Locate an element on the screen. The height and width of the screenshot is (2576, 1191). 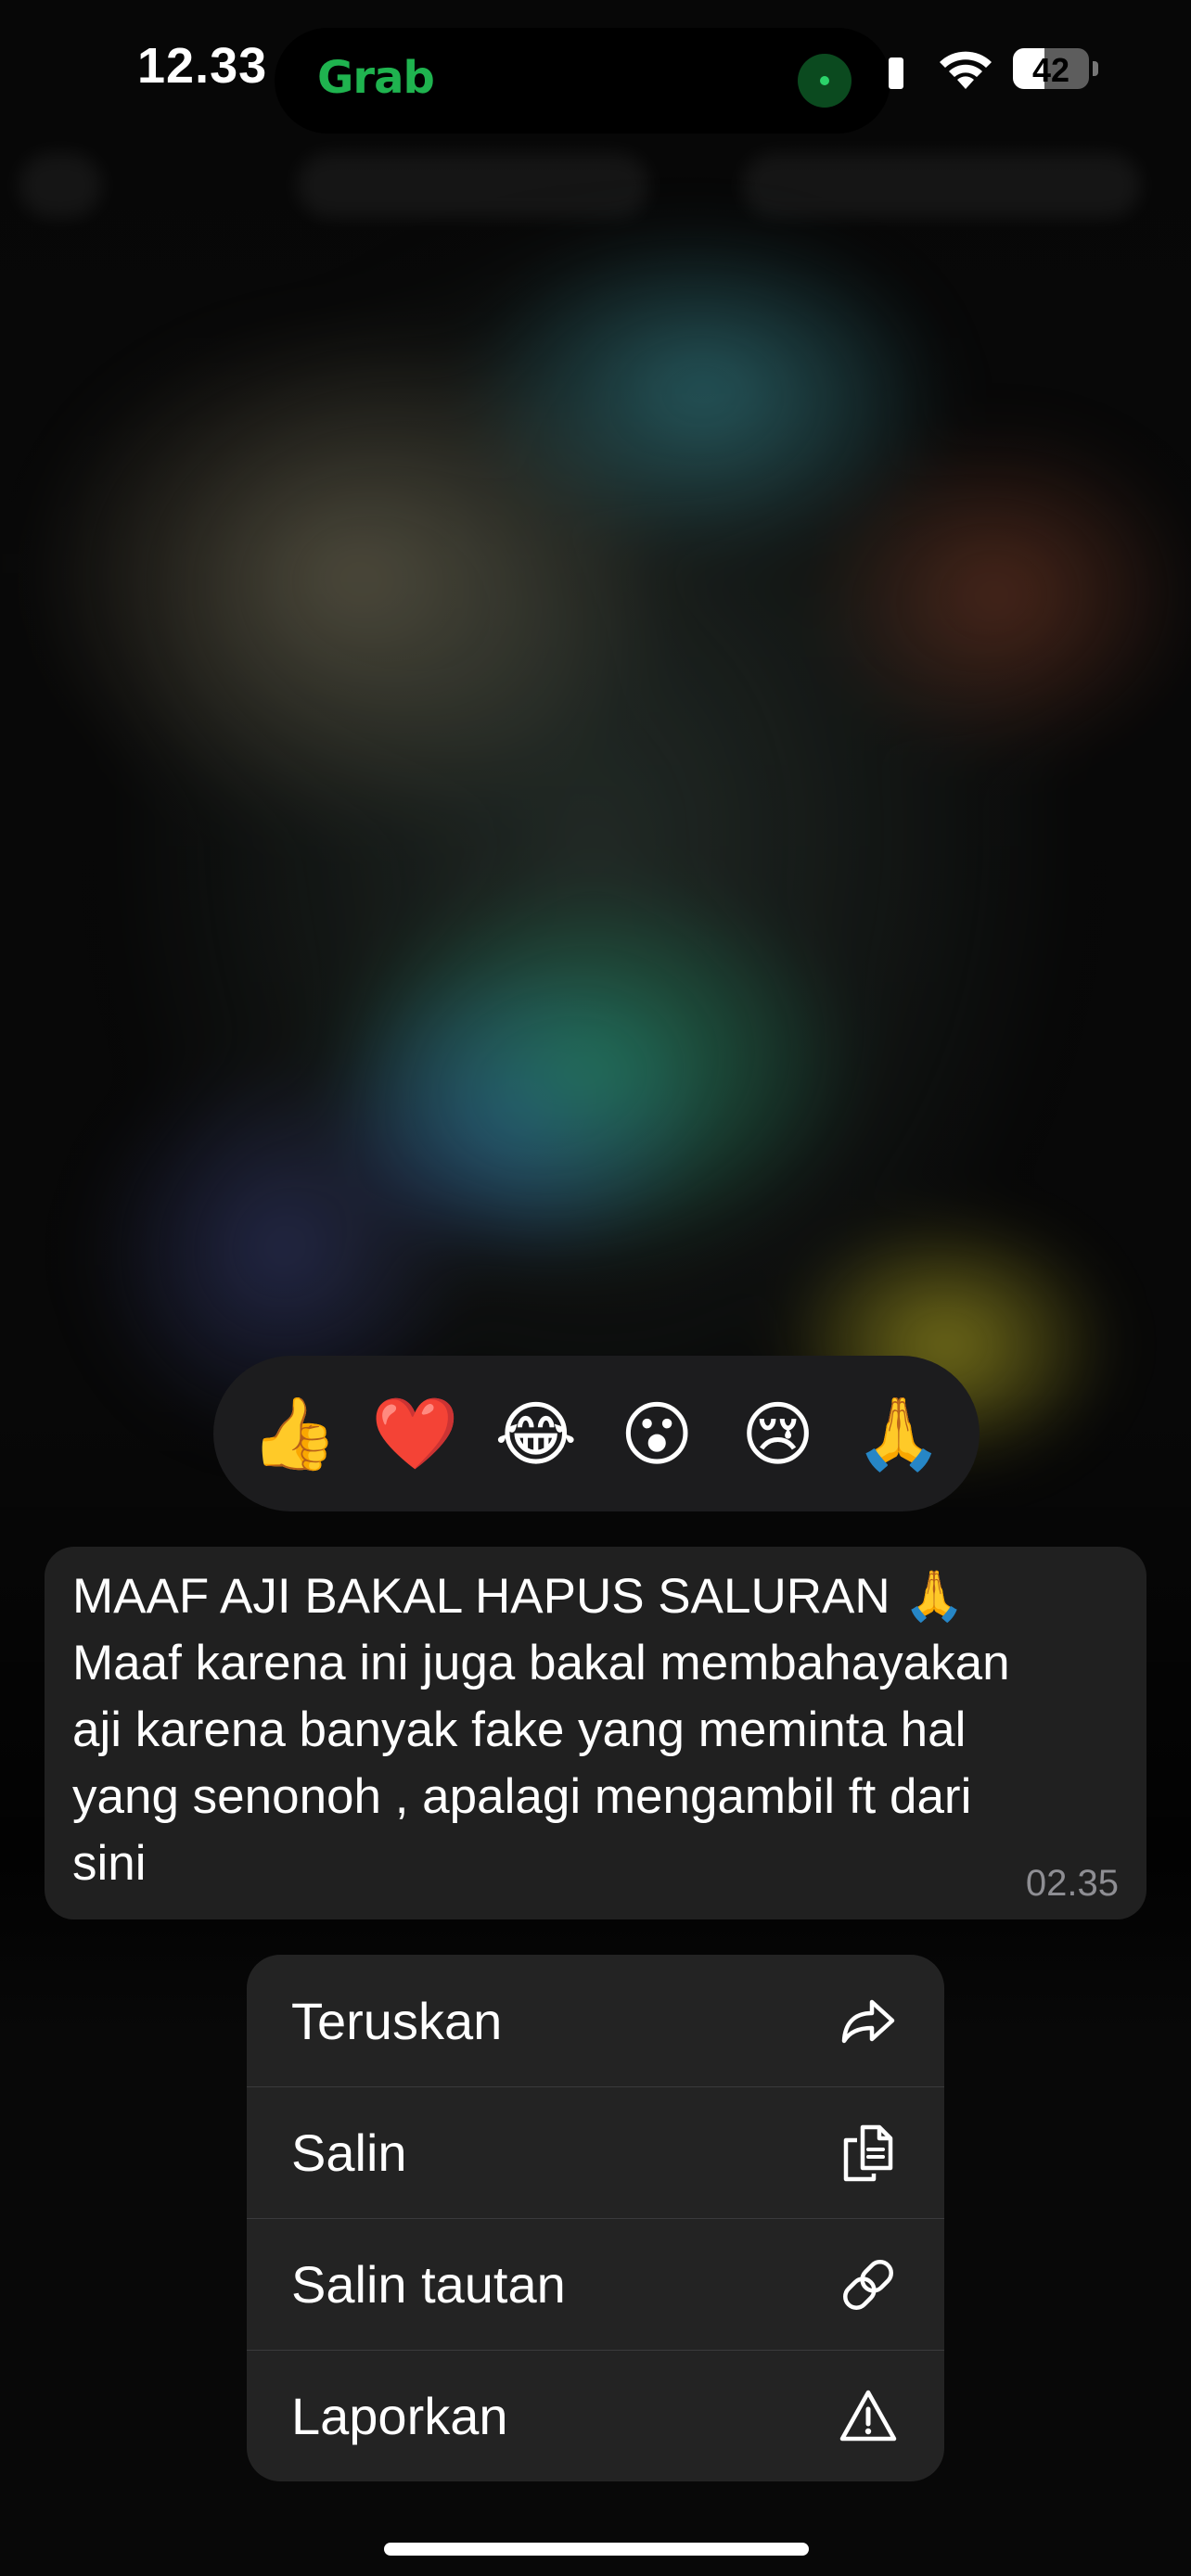
message-line: yang senonoh , apalagi mengambil ft dari is located at coordinates (522, 1796).